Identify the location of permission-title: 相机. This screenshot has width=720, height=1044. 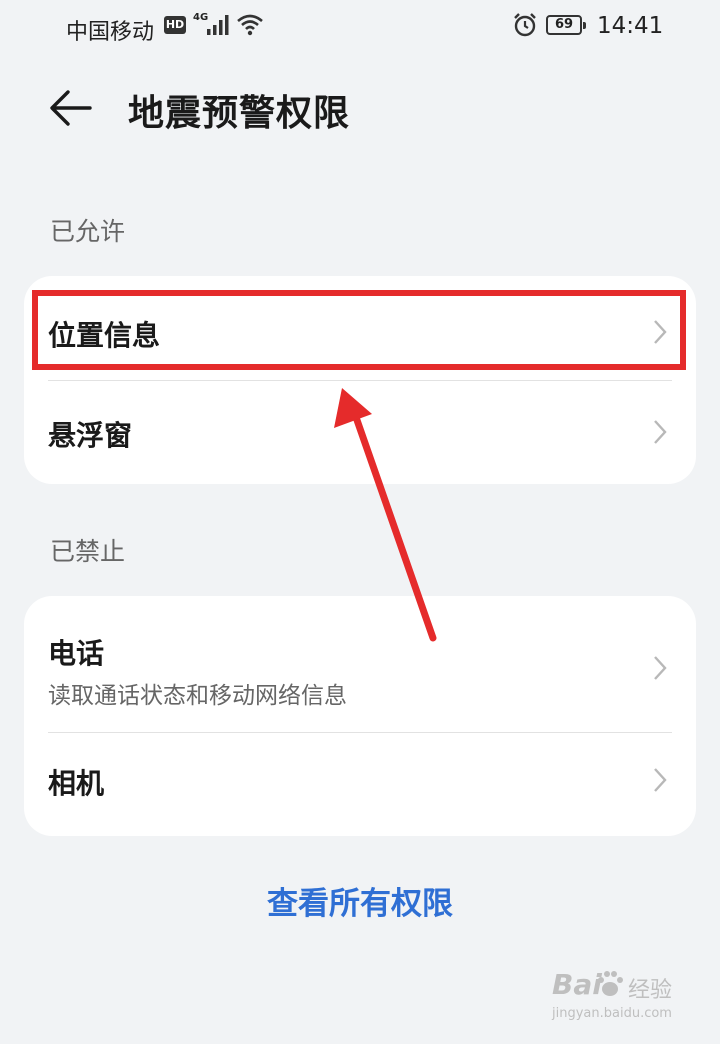
(76, 783).